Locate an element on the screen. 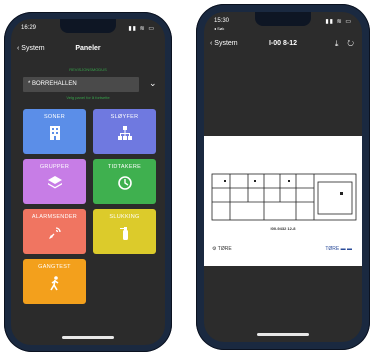 This screenshot has width=376, height=356. tile-sloyfer: SLØYFER is located at coordinates (124, 131).